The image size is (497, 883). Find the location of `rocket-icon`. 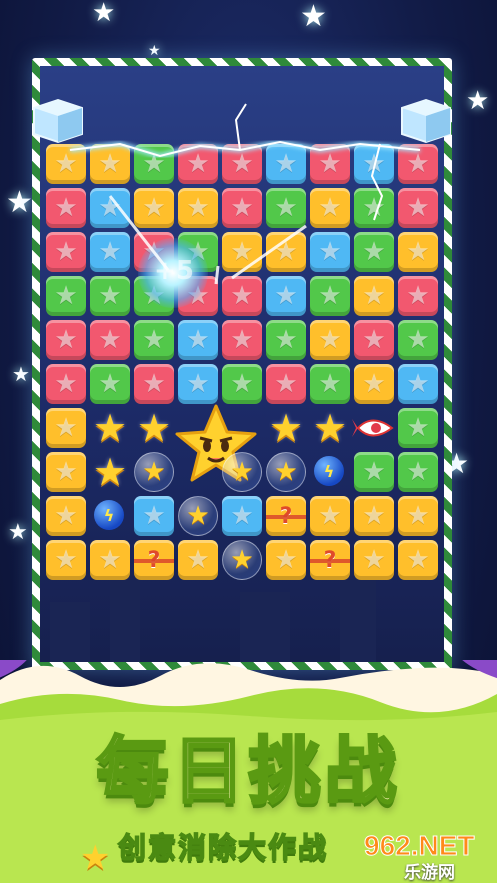

rocket-icon is located at coordinates (374, 428).